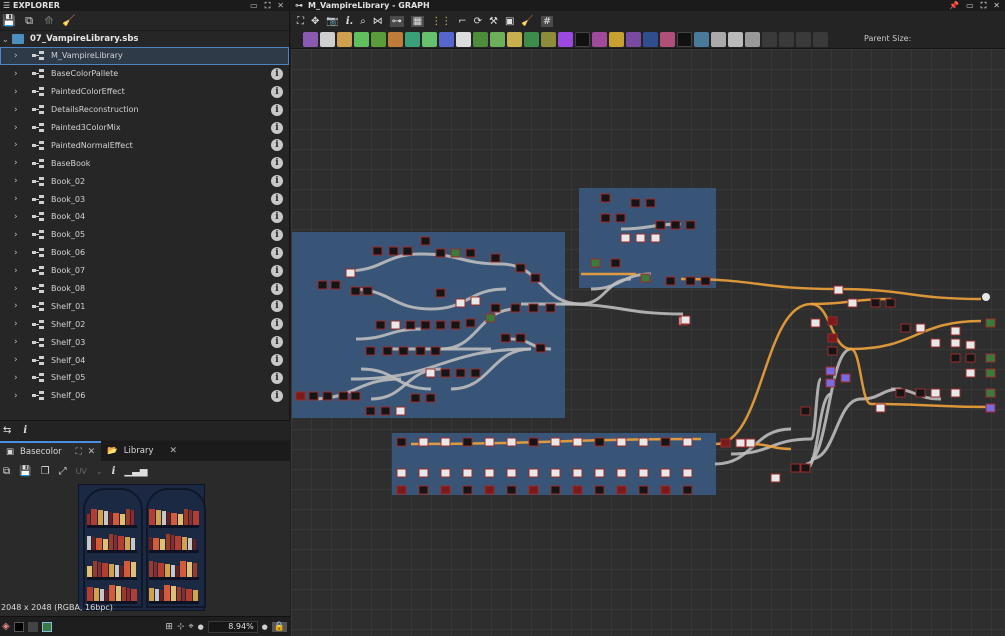  Describe the element at coordinates (144, 163) in the screenshot. I see `graph-item: › BaseBook i` at that location.